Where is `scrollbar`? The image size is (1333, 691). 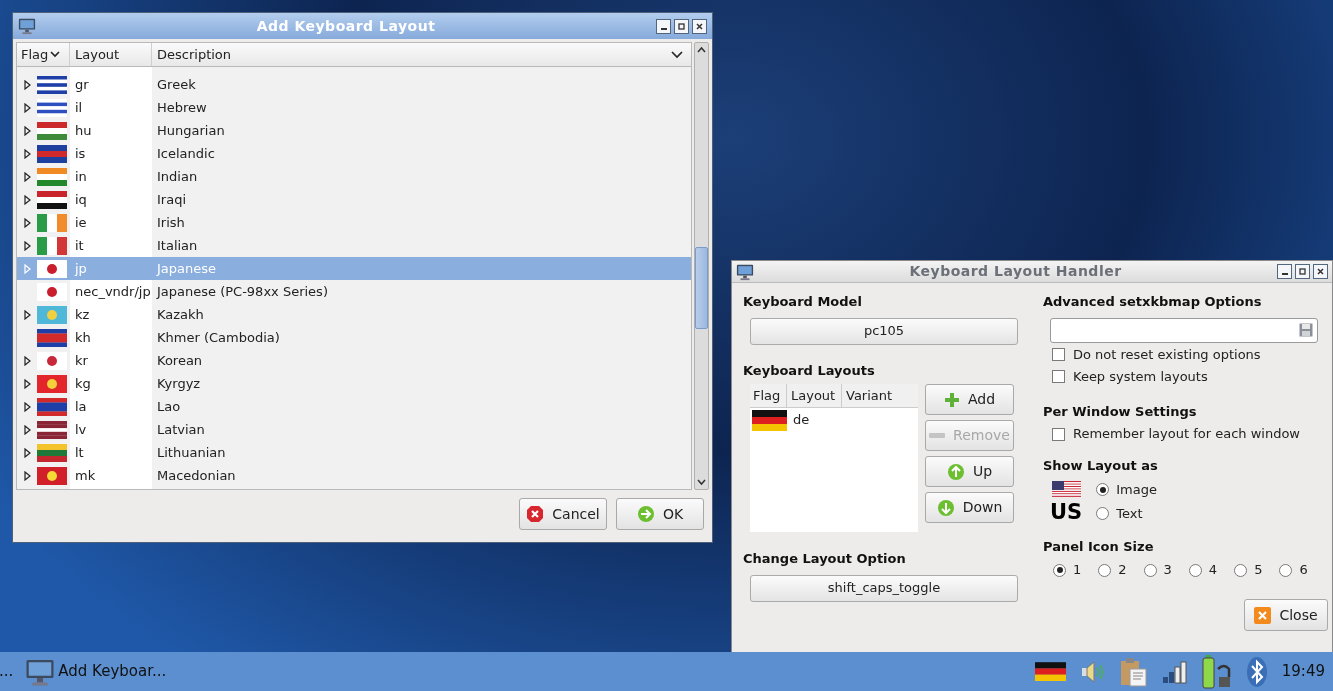
scrollbar is located at coordinates (701, 266).